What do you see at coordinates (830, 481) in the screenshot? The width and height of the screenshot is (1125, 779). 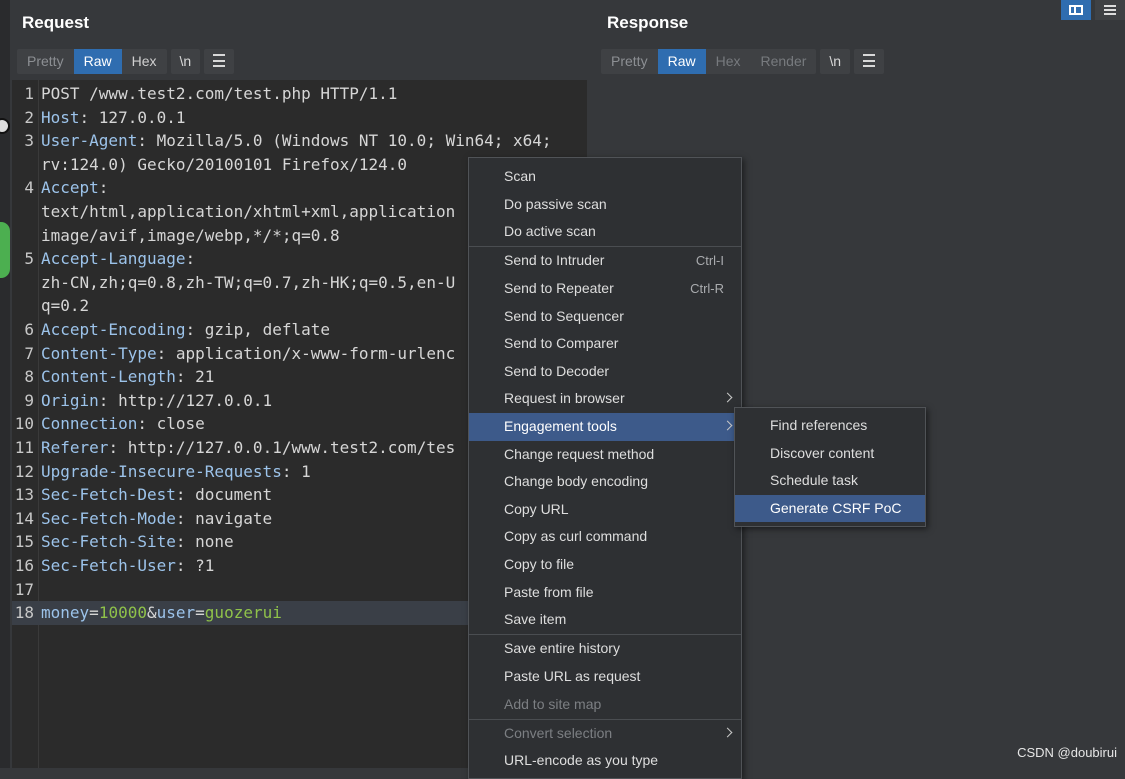 I see `submenu-item-schedule-task: Schedule task` at bounding box center [830, 481].